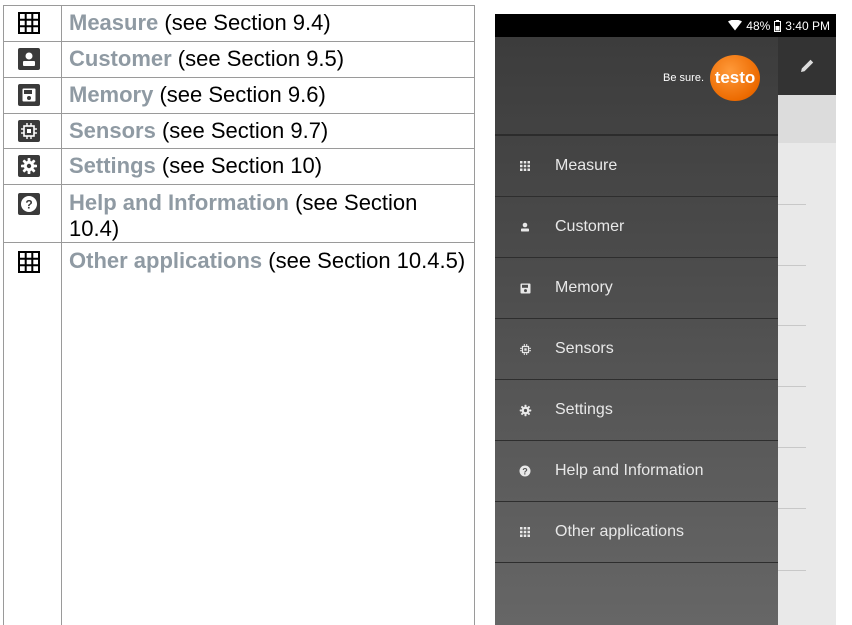  I want to click on reference-keyword: Sensors, so click(112, 130).